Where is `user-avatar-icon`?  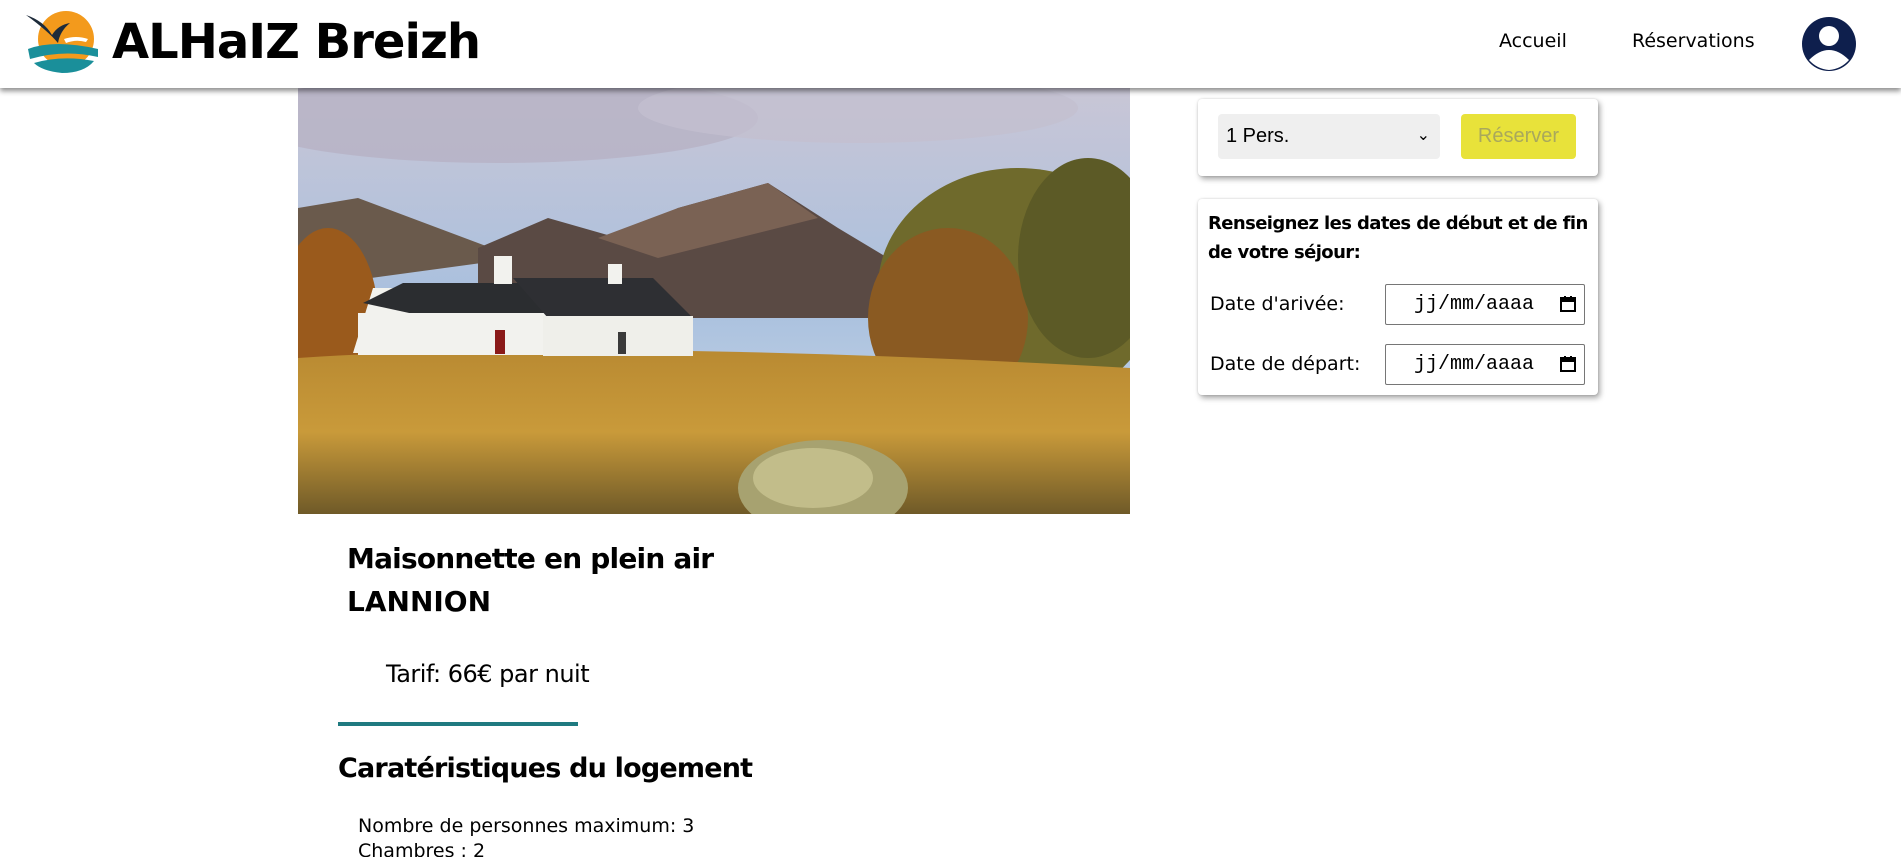 user-avatar-icon is located at coordinates (1829, 44).